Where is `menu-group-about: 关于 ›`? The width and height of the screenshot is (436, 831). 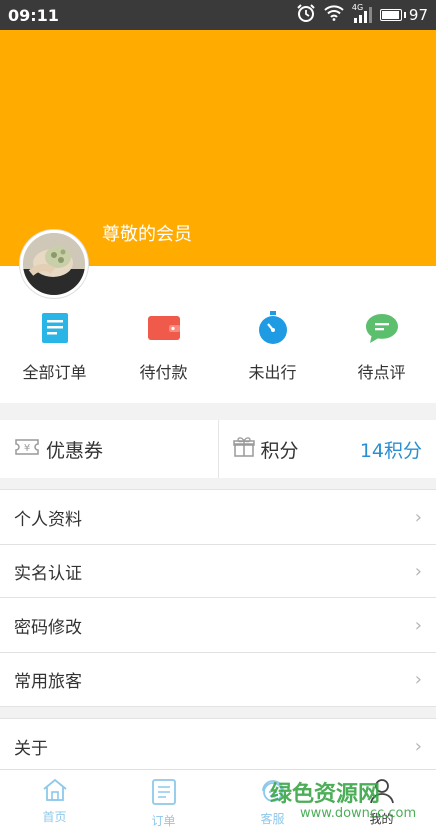 menu-group-about: 关于 › is located at coordinates (218, 746).